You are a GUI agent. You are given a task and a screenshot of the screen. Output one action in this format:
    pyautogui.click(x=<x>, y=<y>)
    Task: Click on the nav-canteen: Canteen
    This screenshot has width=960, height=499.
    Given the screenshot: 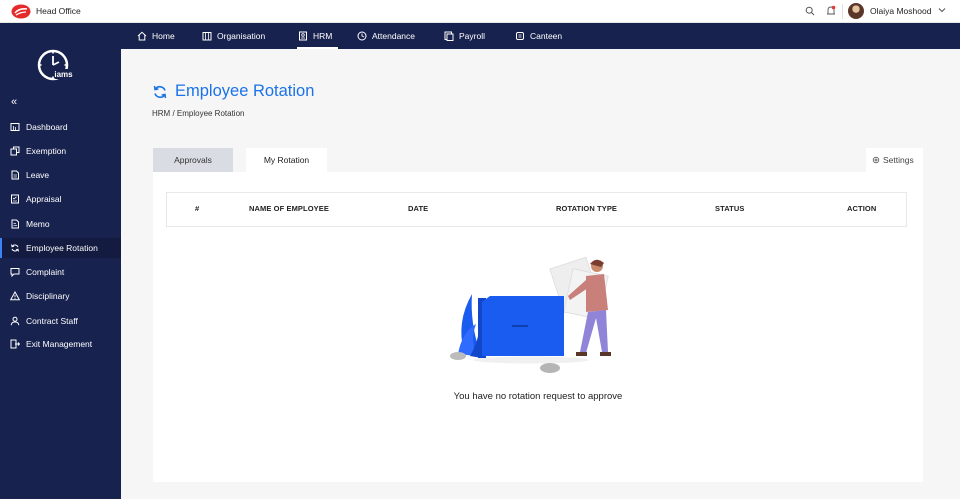 What is the action you would take?
    pyautogui.click(x=538, y=36)
    